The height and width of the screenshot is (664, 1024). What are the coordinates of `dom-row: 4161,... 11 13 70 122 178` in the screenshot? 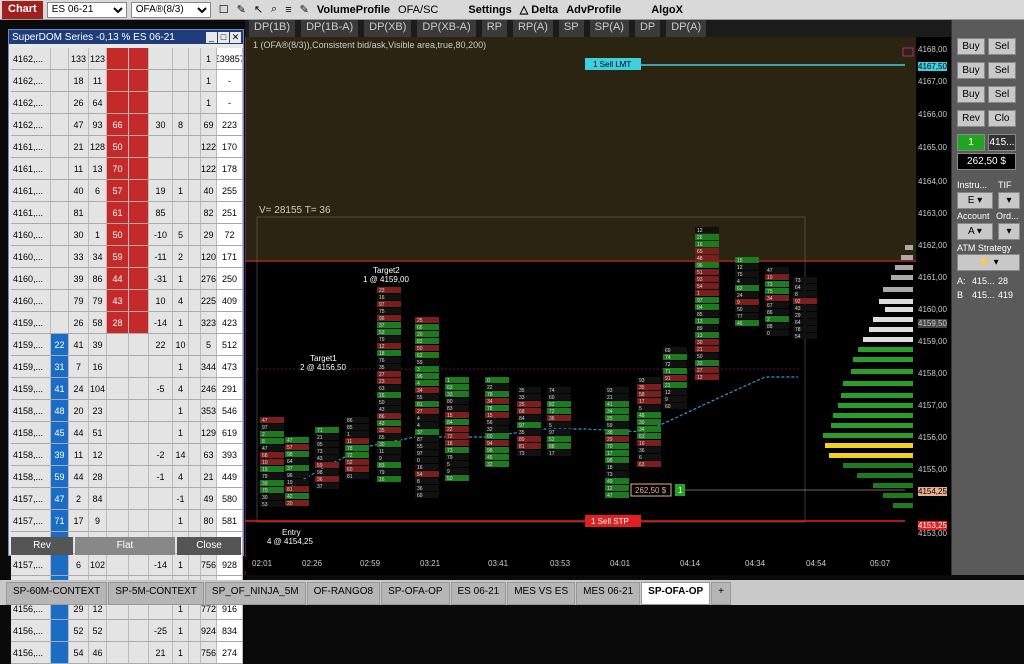 It's located at (127, 169).